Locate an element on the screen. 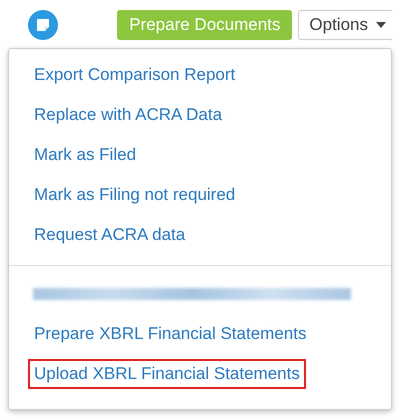  options-button: Options is located at coordinates (345, 25).